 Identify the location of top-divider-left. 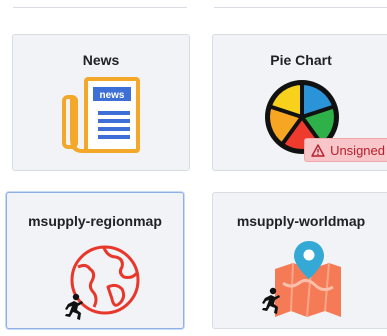
(100, 7).